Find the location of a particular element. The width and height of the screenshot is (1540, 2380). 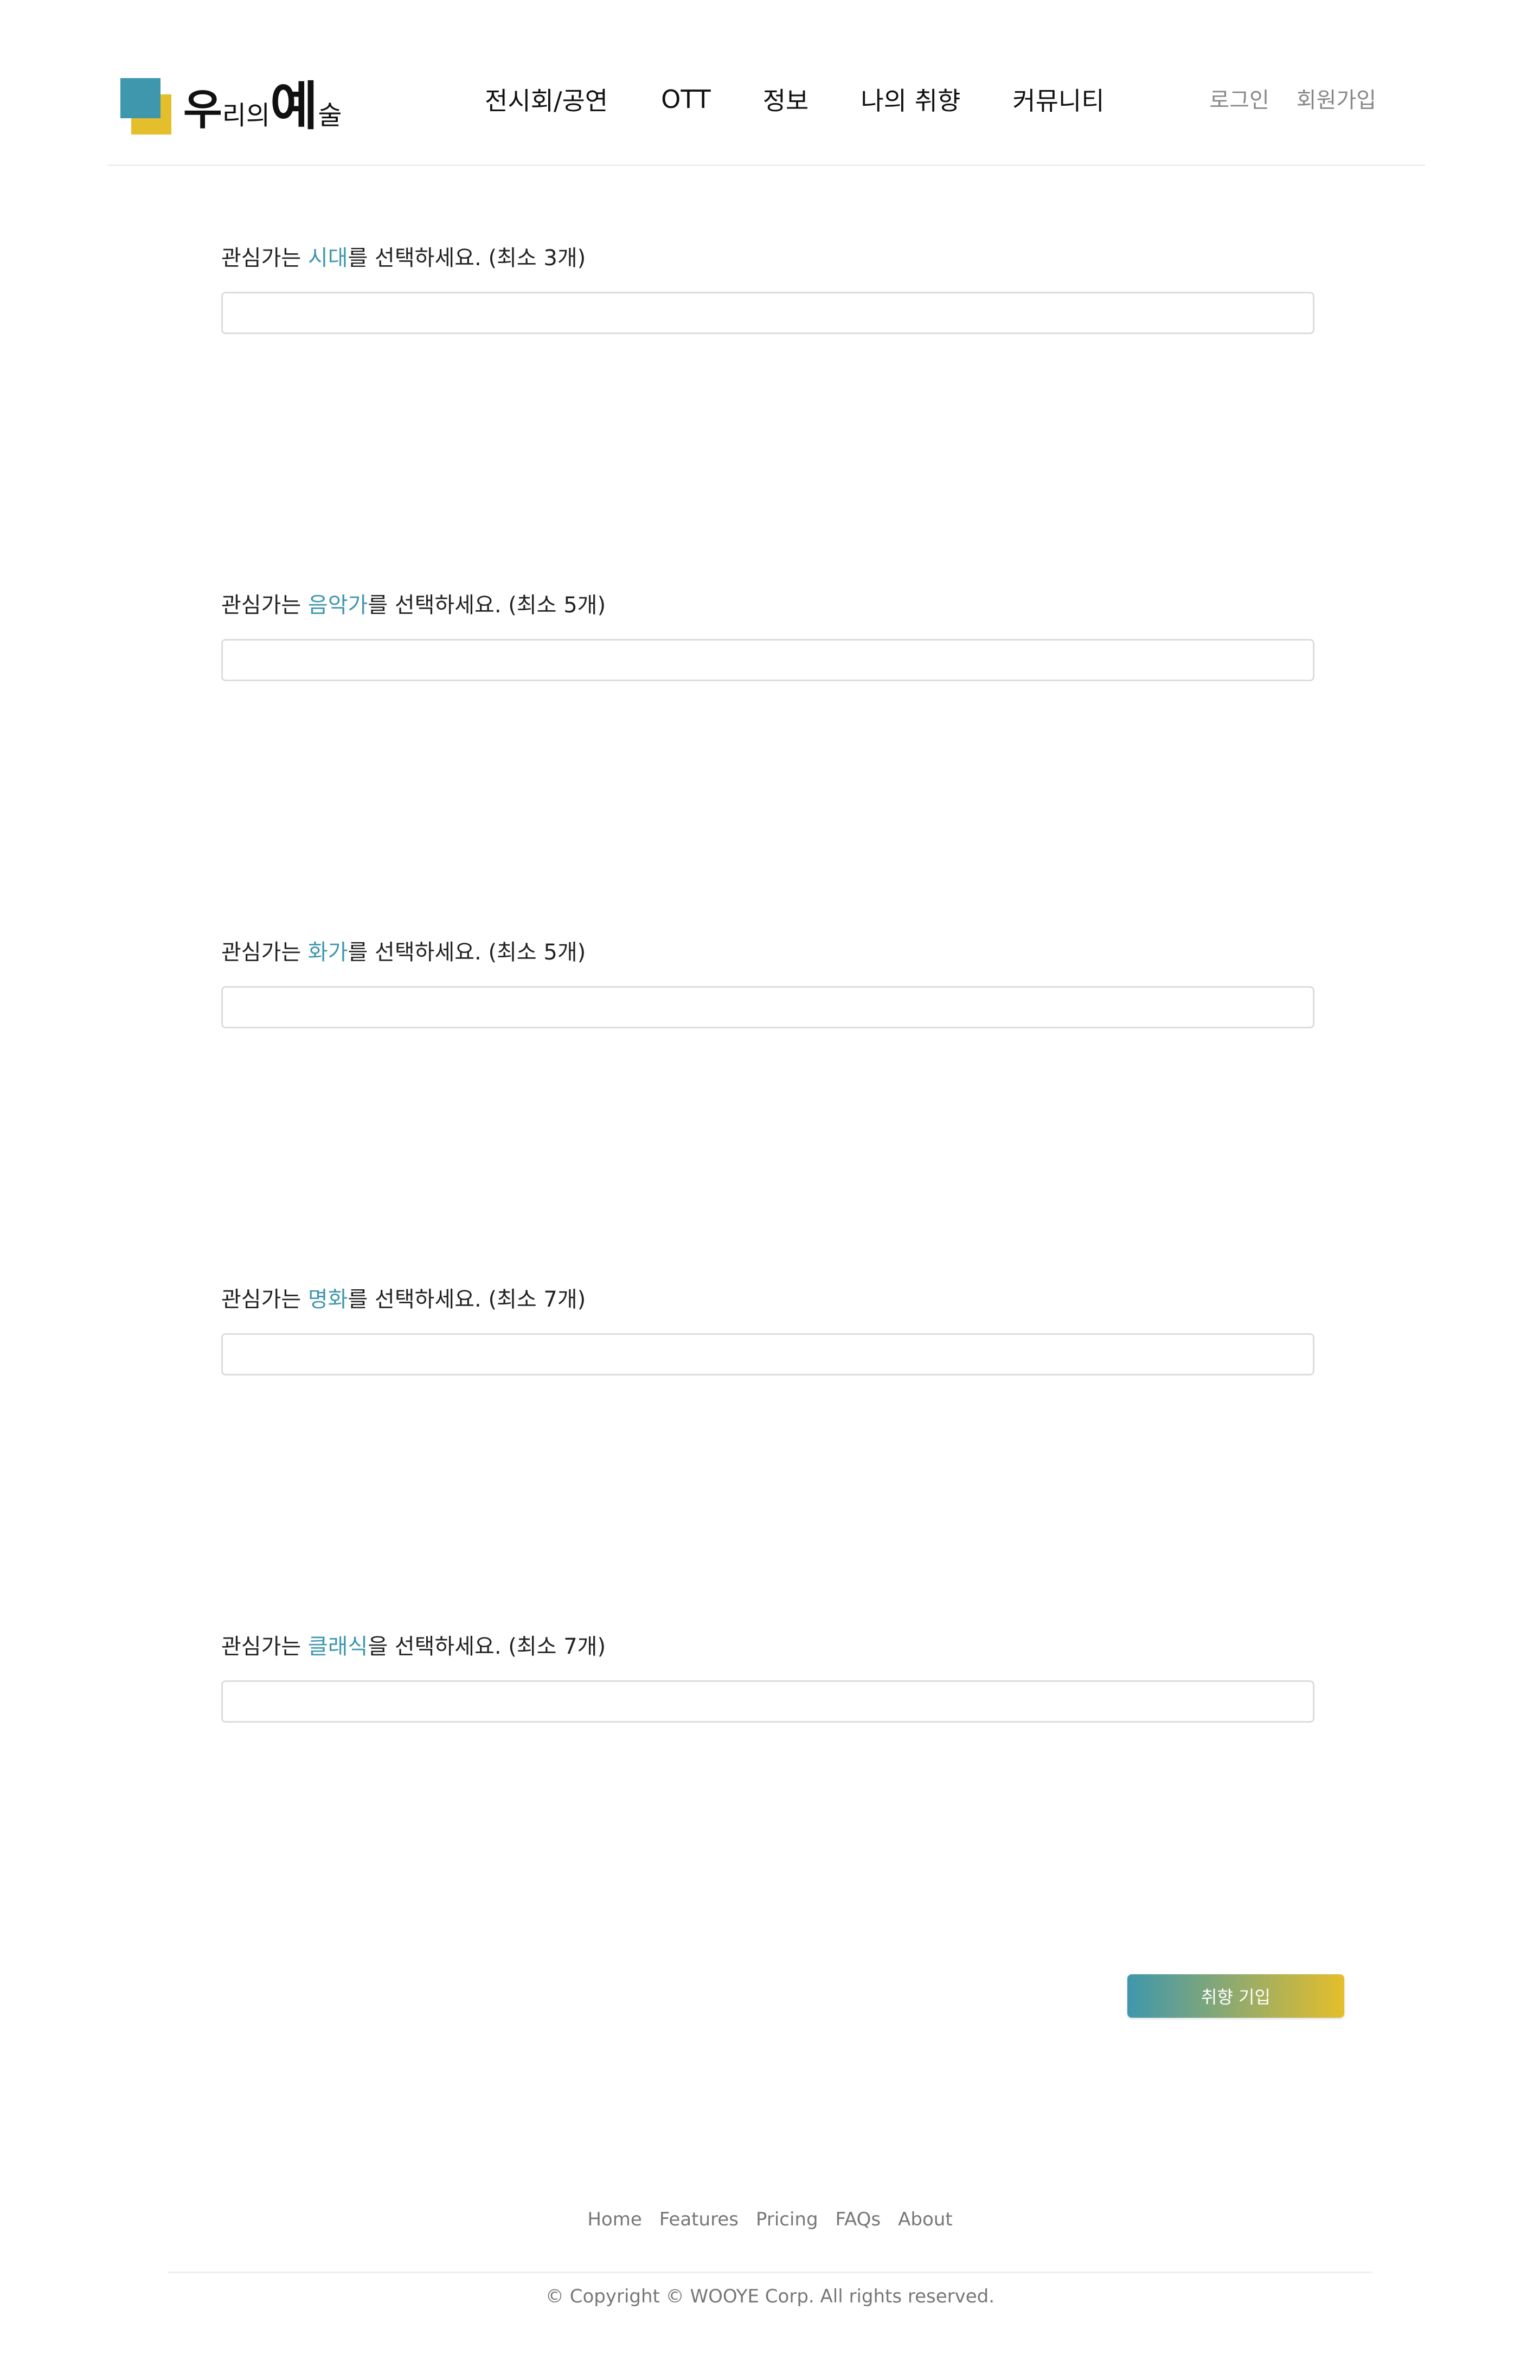

logo-square-blue is located at coordinates (140, 98).